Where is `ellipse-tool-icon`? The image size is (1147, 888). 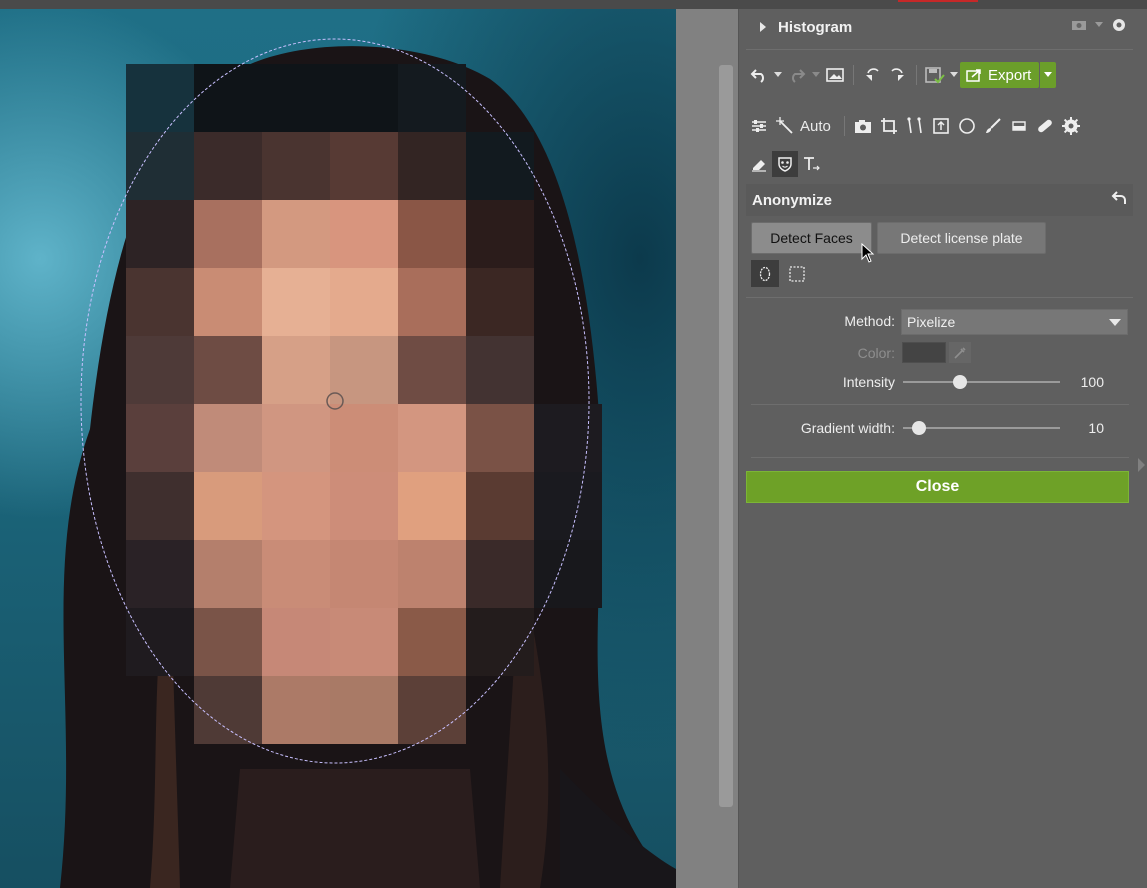 ellipse-tool-icon is located at coordinates (967, 126).